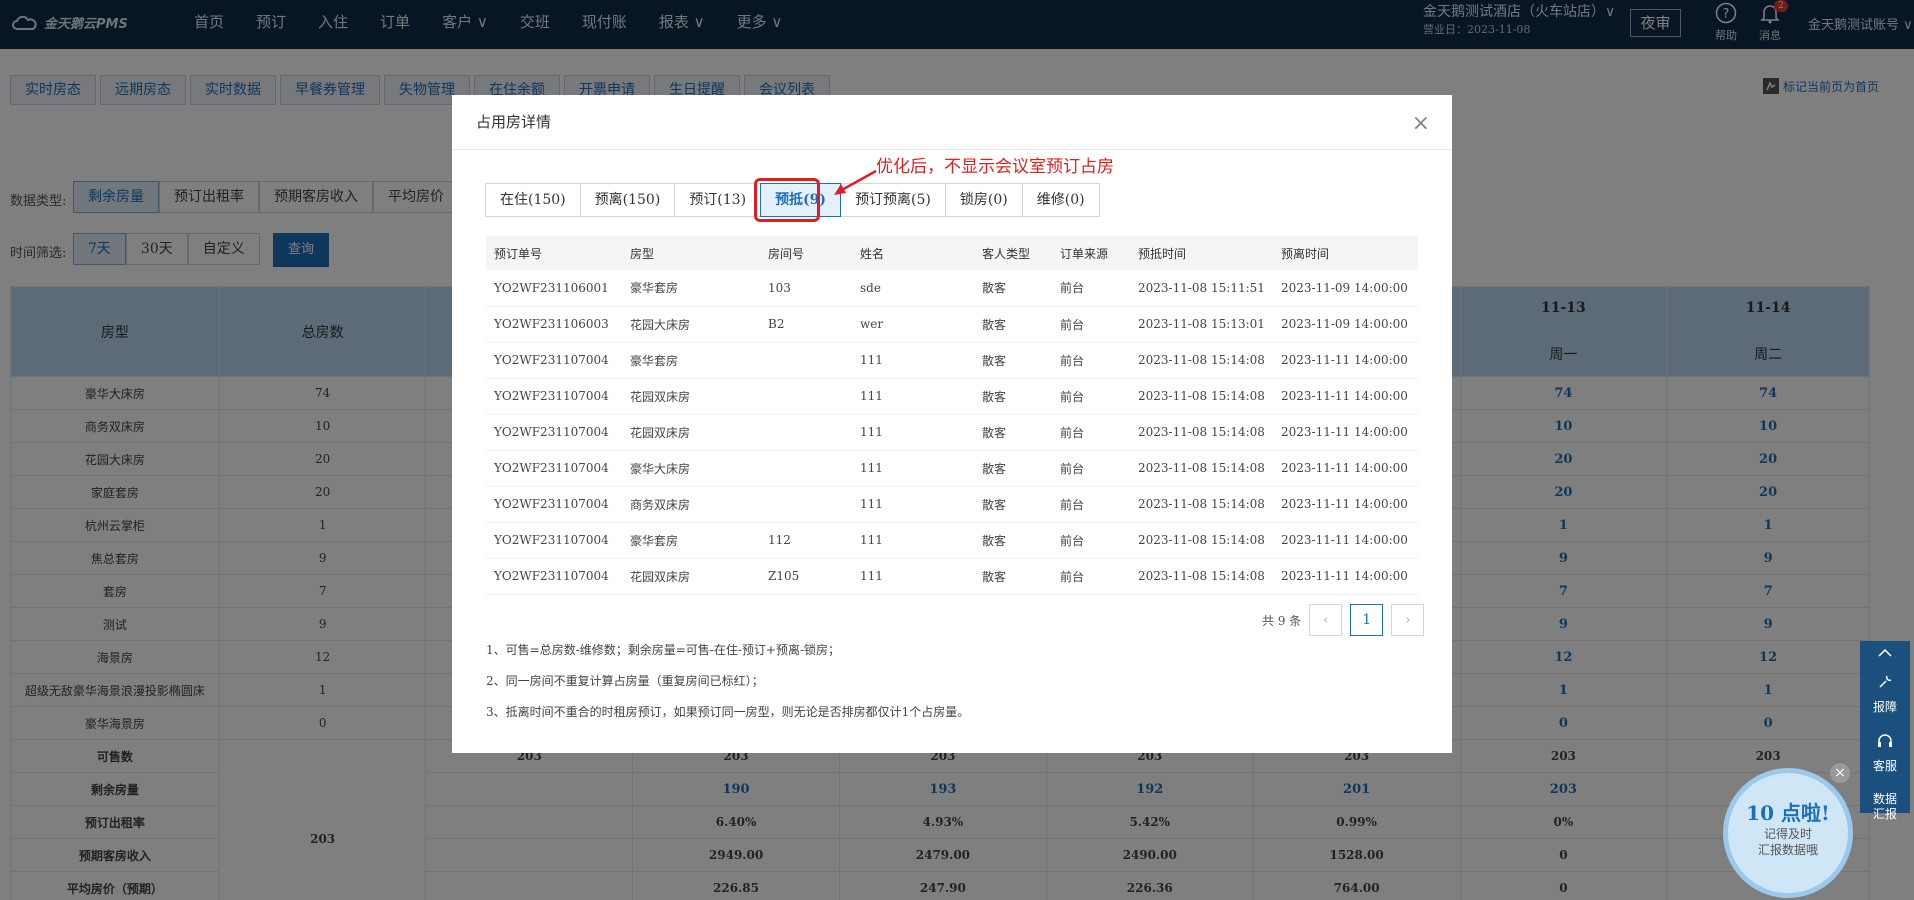  What do you see at coordinates (983, 200) in the screenshot?
I see `tab-locked: 锁房(0)` at bounding box center [983, 200].